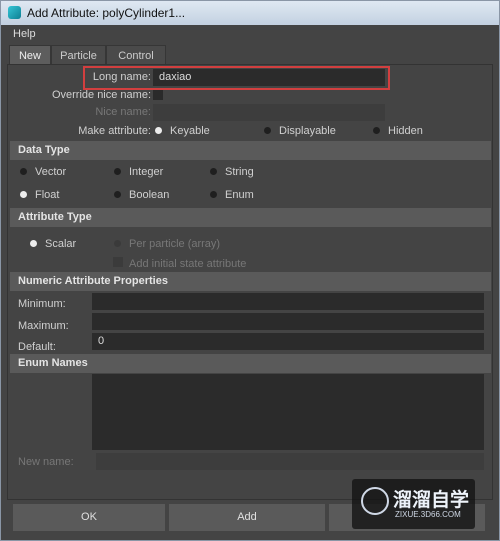 Image resolution: width=500 pixels, height=541 pixels. What do you see at coordinates (24, 34) in the screenshot?
I see `menu-help: Help` at bounding box center [24, 34].